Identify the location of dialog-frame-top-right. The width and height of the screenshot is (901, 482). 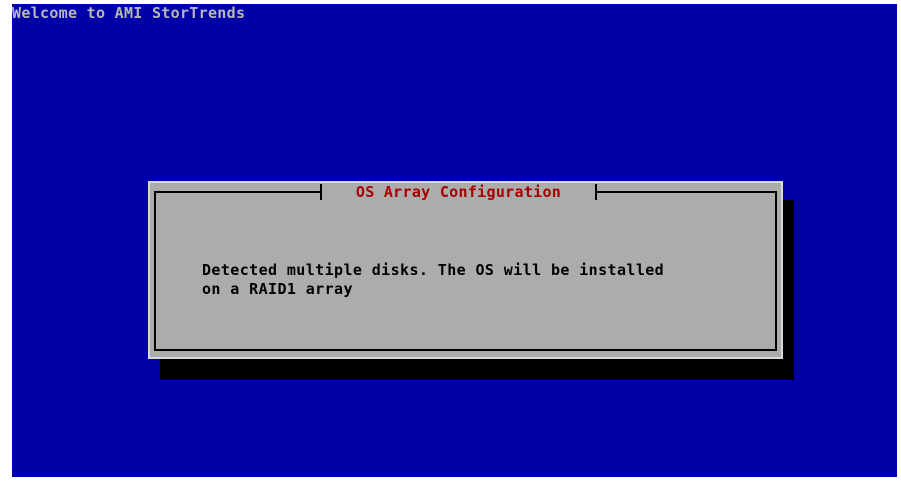
(686, 192).